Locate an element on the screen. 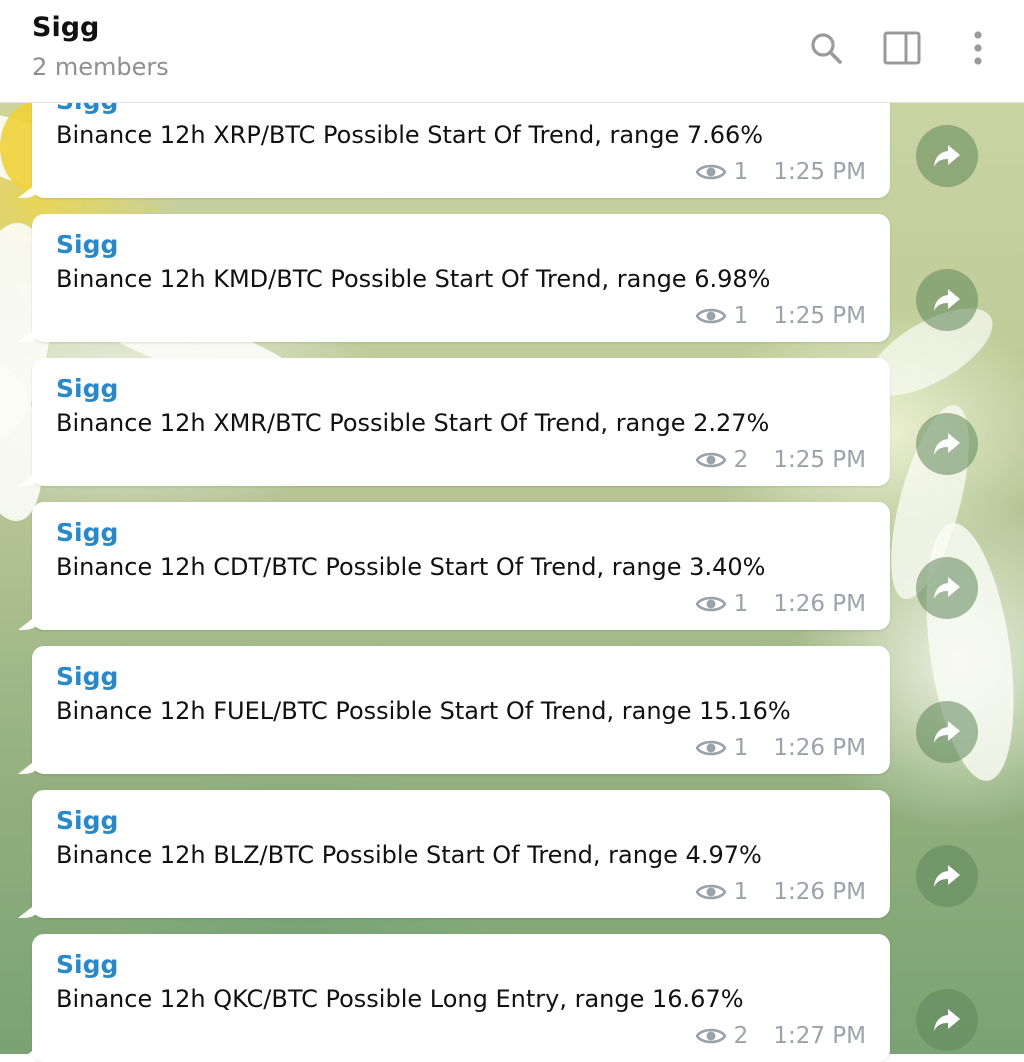 The image size is (1024, 1062). sidebar-toggle-button is located at coordinates (902, 48).